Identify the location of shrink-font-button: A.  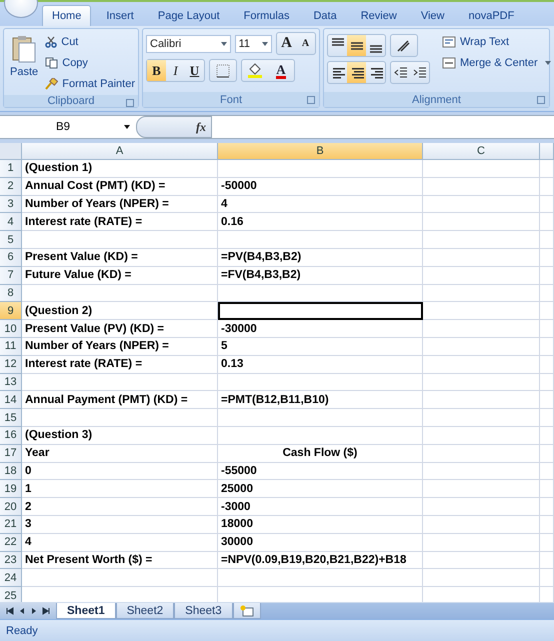
(305, 43).